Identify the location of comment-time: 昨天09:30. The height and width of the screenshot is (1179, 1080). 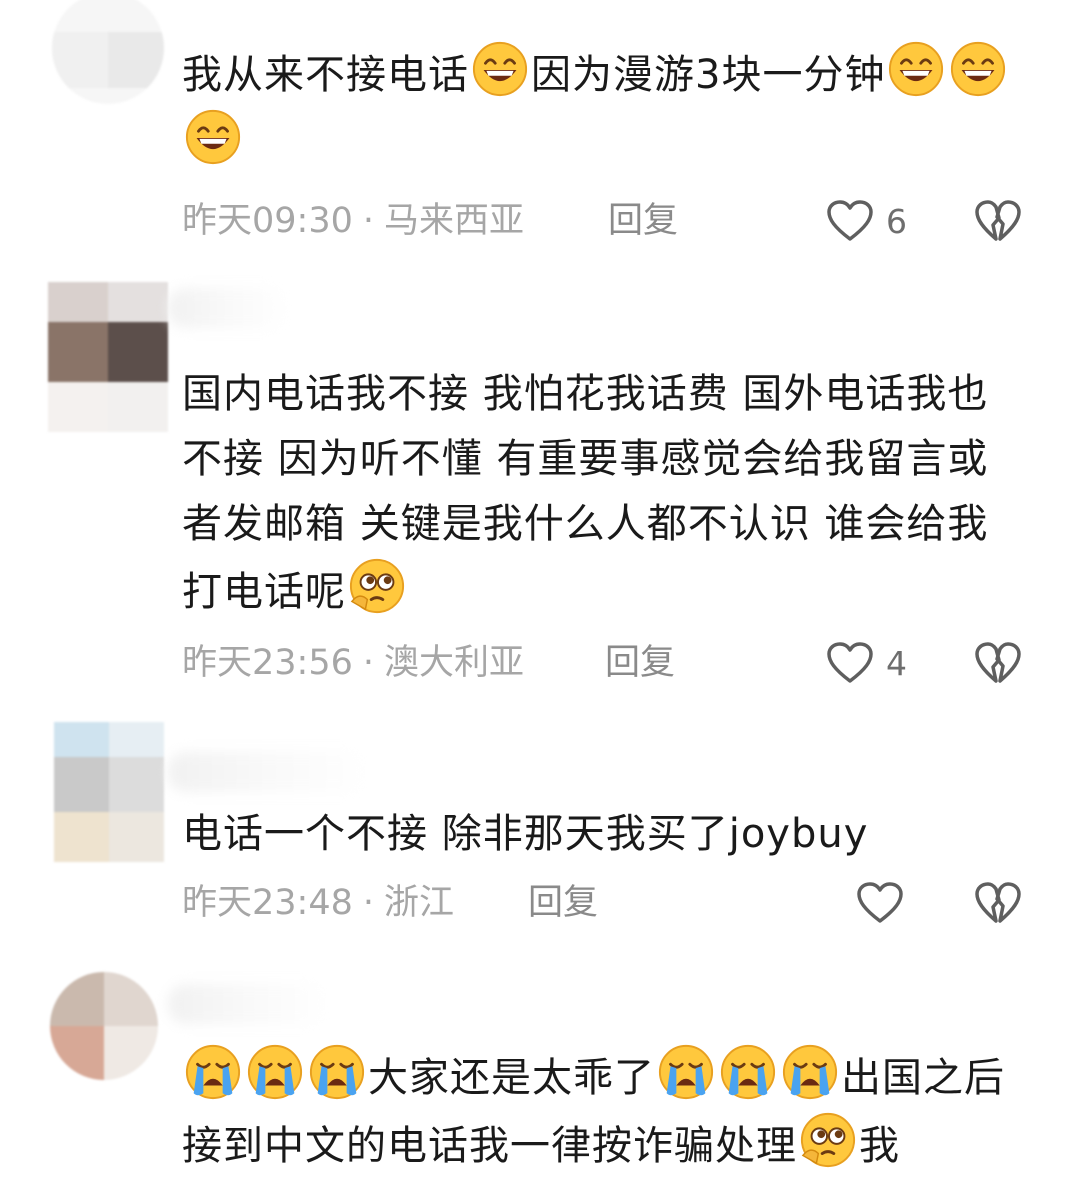
(267, 221).